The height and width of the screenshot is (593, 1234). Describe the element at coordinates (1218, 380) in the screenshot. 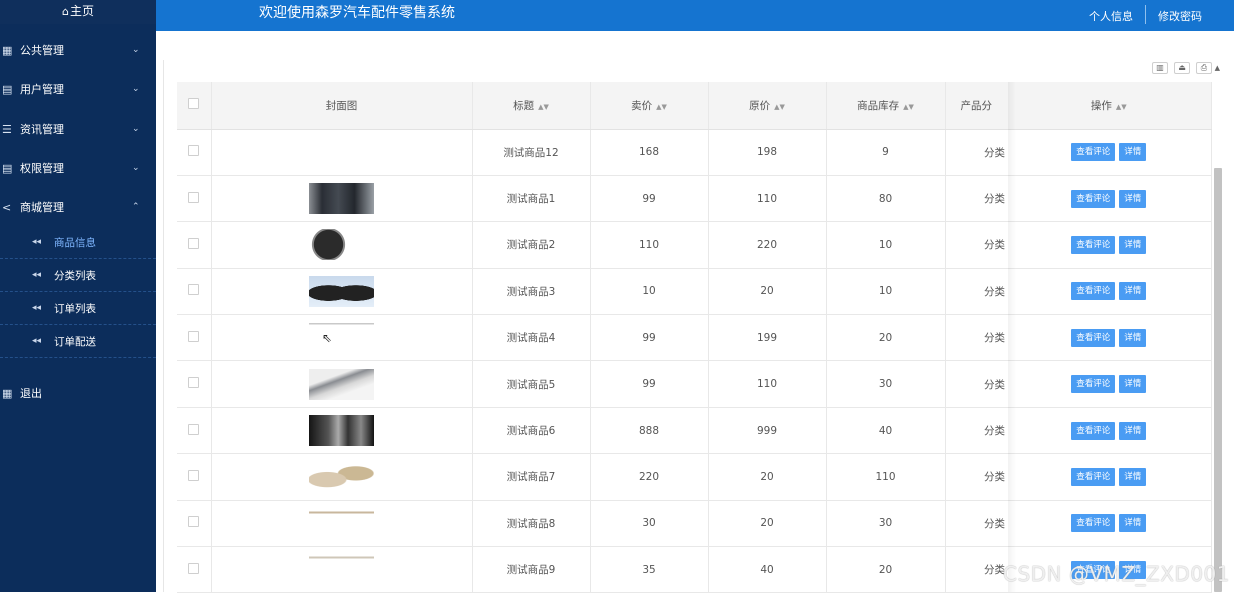

I see `vertical-scrollbar` at that location.